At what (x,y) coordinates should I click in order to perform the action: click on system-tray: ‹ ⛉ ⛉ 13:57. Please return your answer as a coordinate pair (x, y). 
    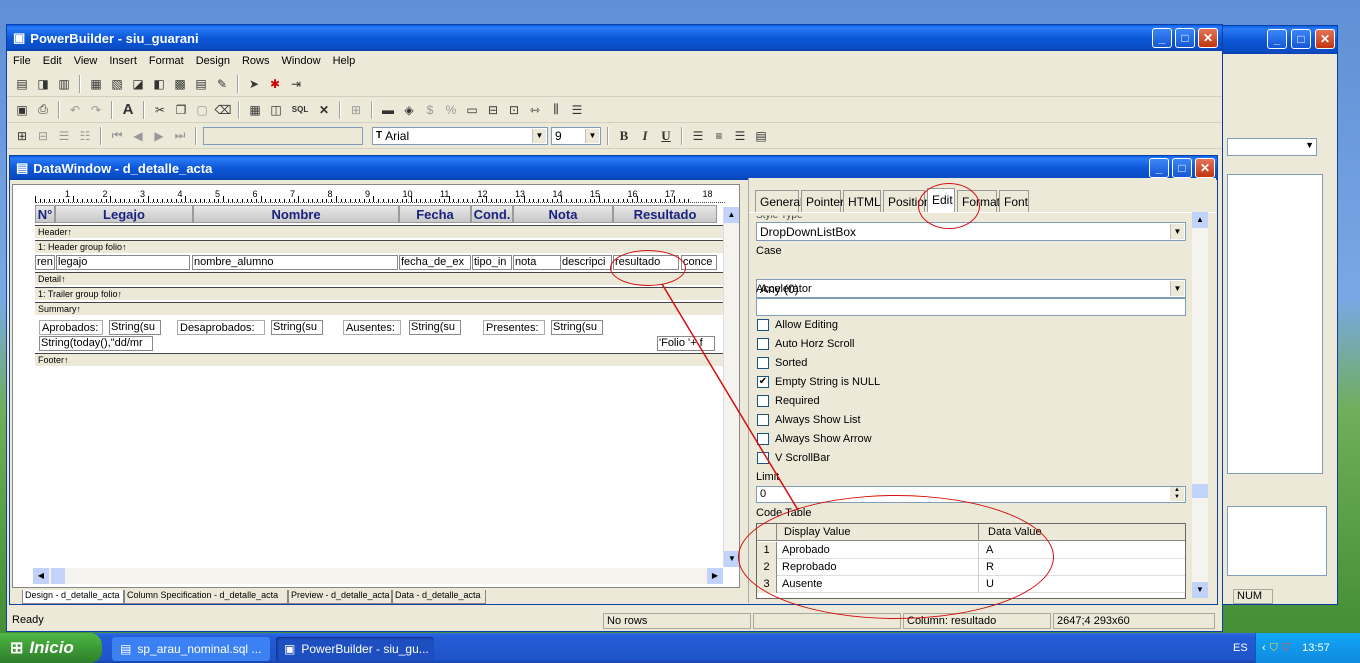
    Looking at the image, I should click on (1307, 648).